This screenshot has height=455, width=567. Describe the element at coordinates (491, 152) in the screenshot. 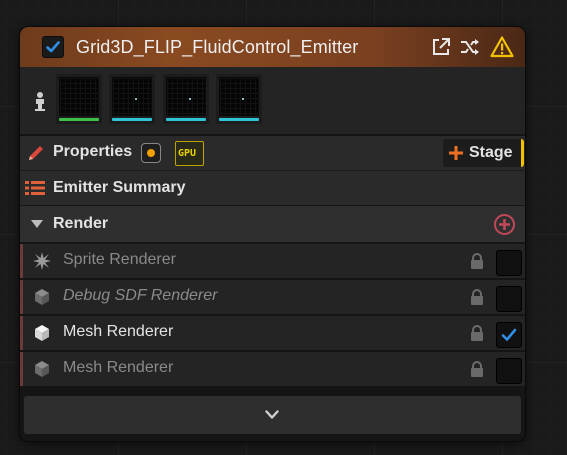

I see `stage-label: Stage` at that location.